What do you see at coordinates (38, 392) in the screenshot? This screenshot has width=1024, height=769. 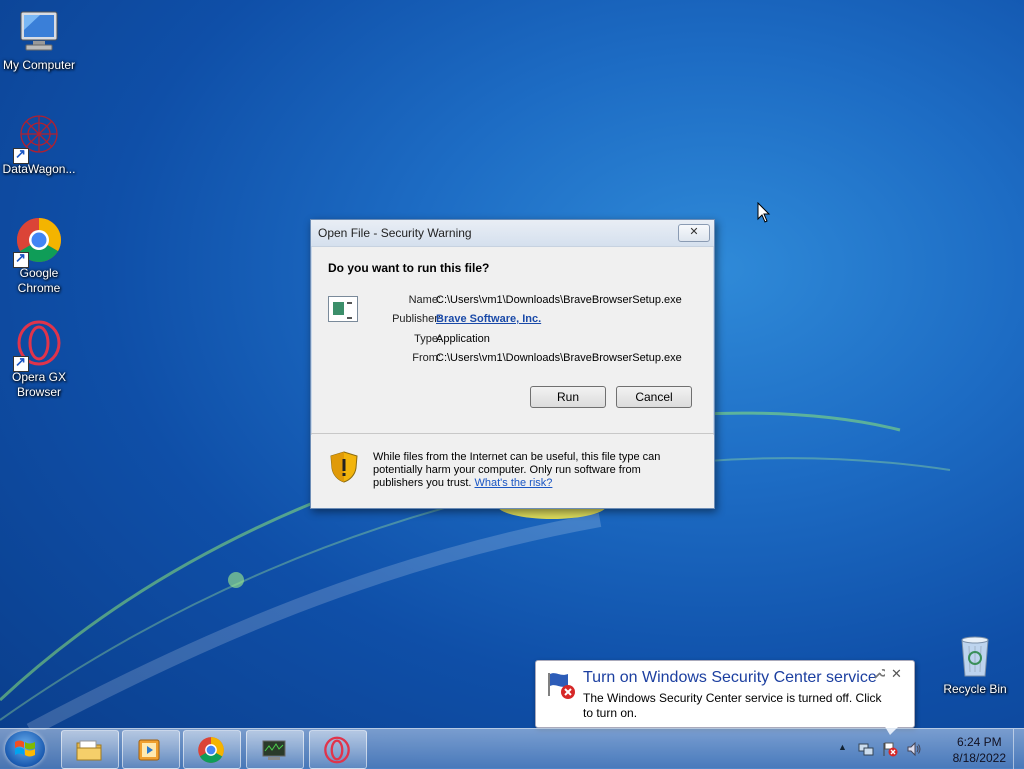 I see `label-line: Browser` at bounding box center [38, 392].